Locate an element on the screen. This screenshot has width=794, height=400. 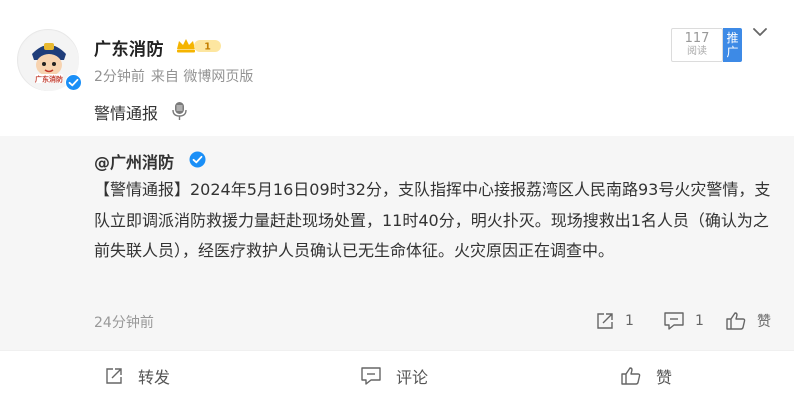
repost-like-label: 赞 is located at coordinates (764, 322).